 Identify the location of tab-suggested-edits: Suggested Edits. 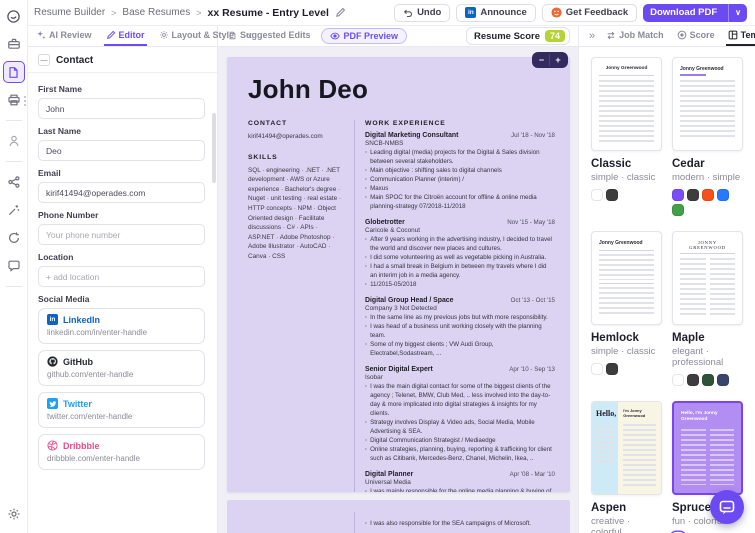
(269, 36).